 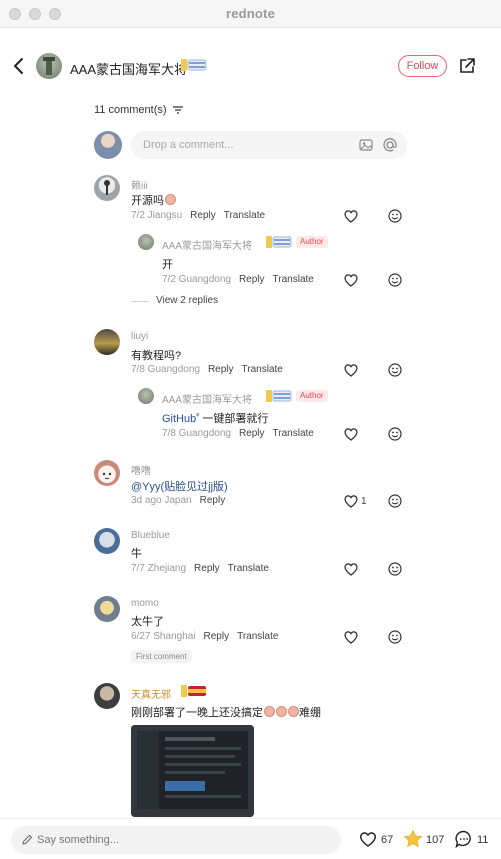 I want to click on comment-meta: 7/7 Zhejiang Reply Translate, so click(x=200, y=568).